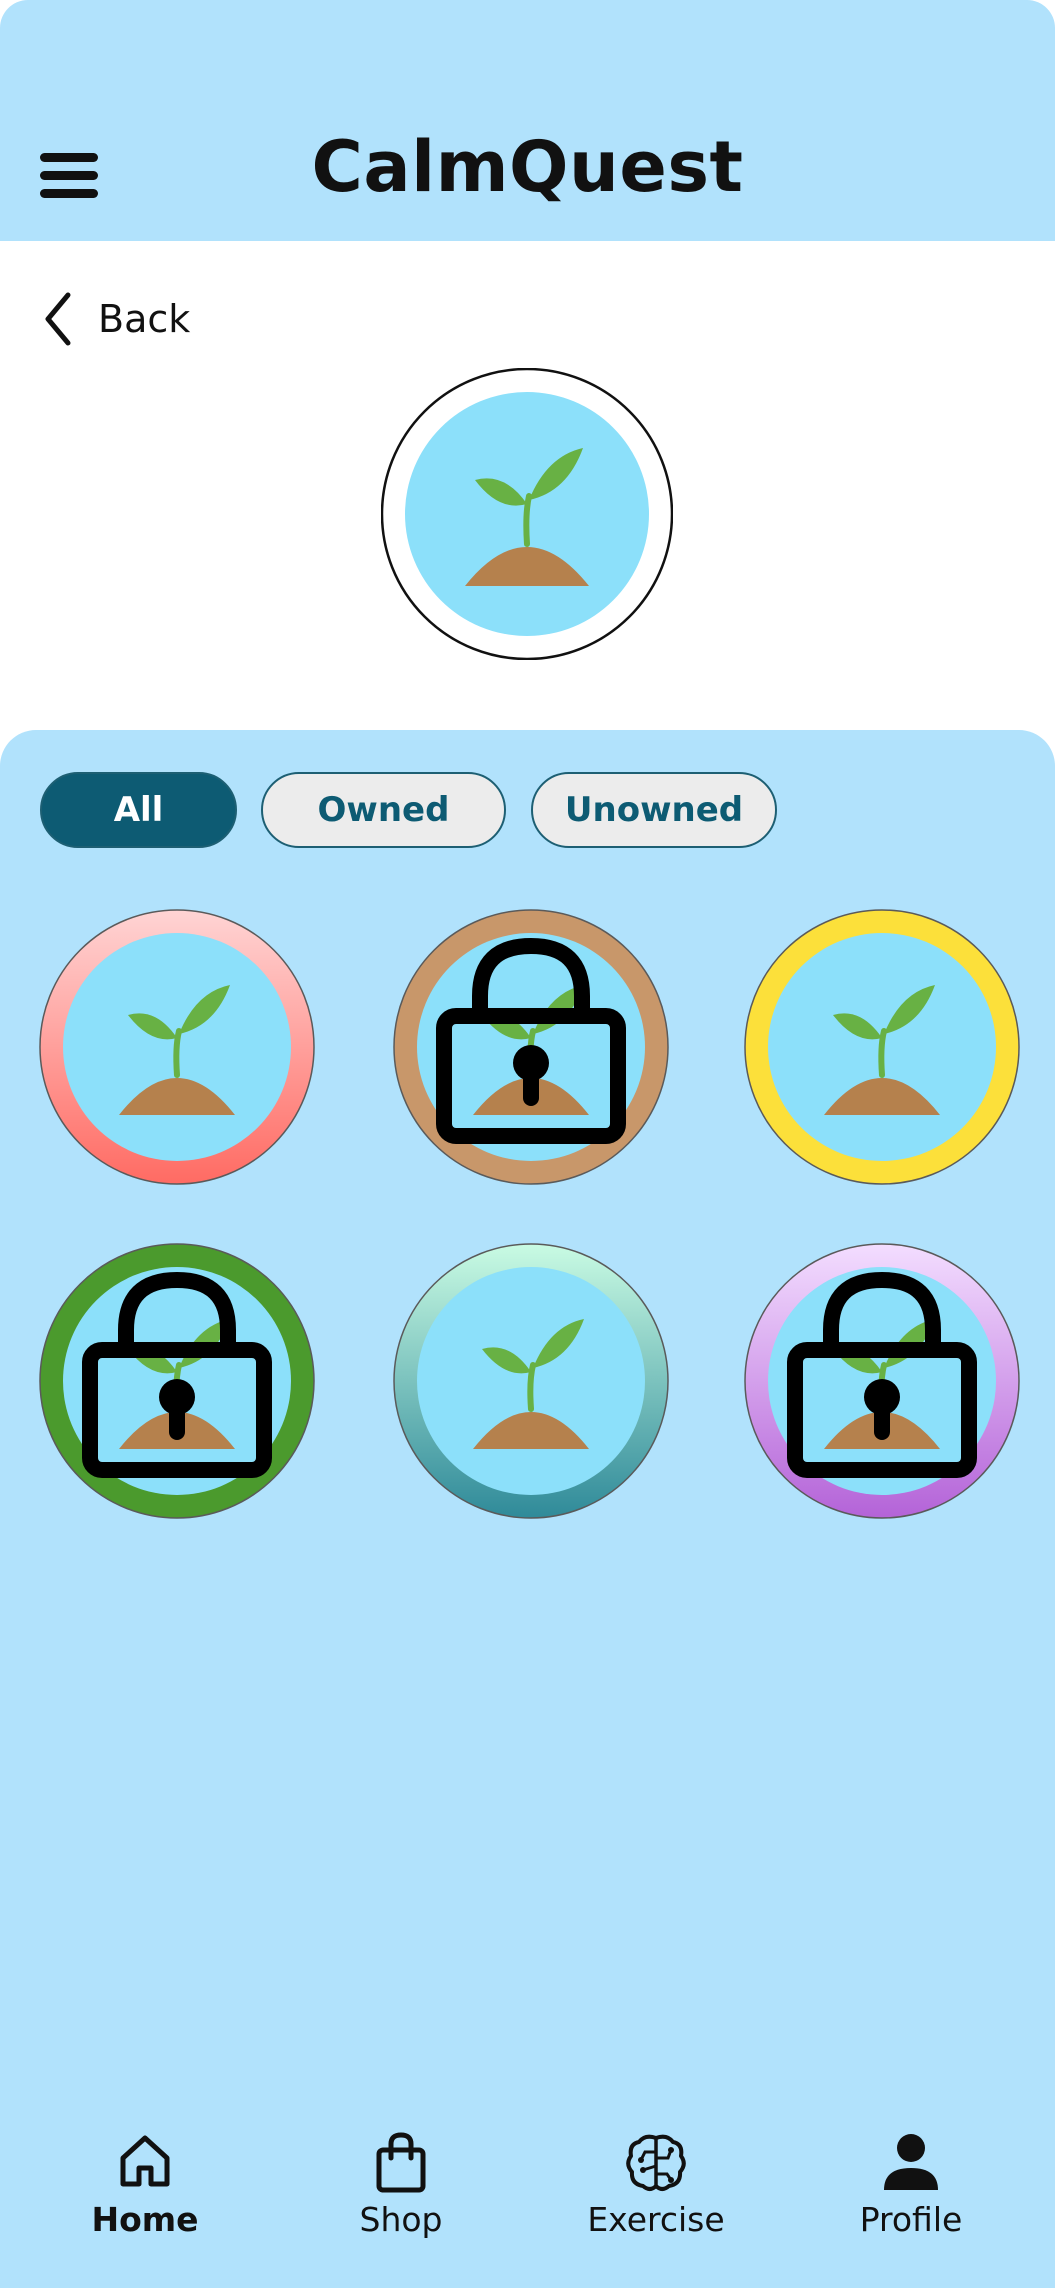  Describe the element at coordinates (882, 1381) in the screenshot. I see `avatar-purple-gradient-locked` at that location.